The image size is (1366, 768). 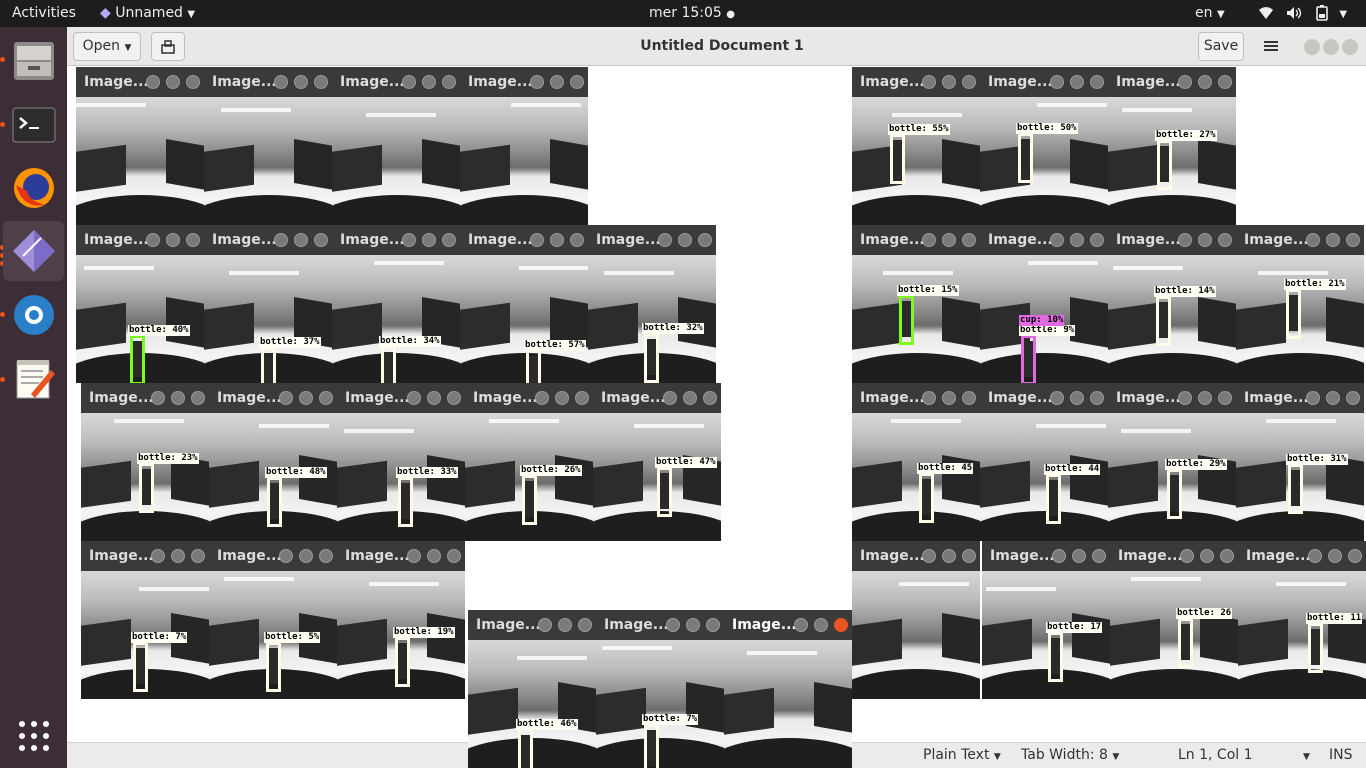 What do you see at coordinates (168, 46) in the screenshot?
I see `new-tab-button` at bounding box center [168, 46].